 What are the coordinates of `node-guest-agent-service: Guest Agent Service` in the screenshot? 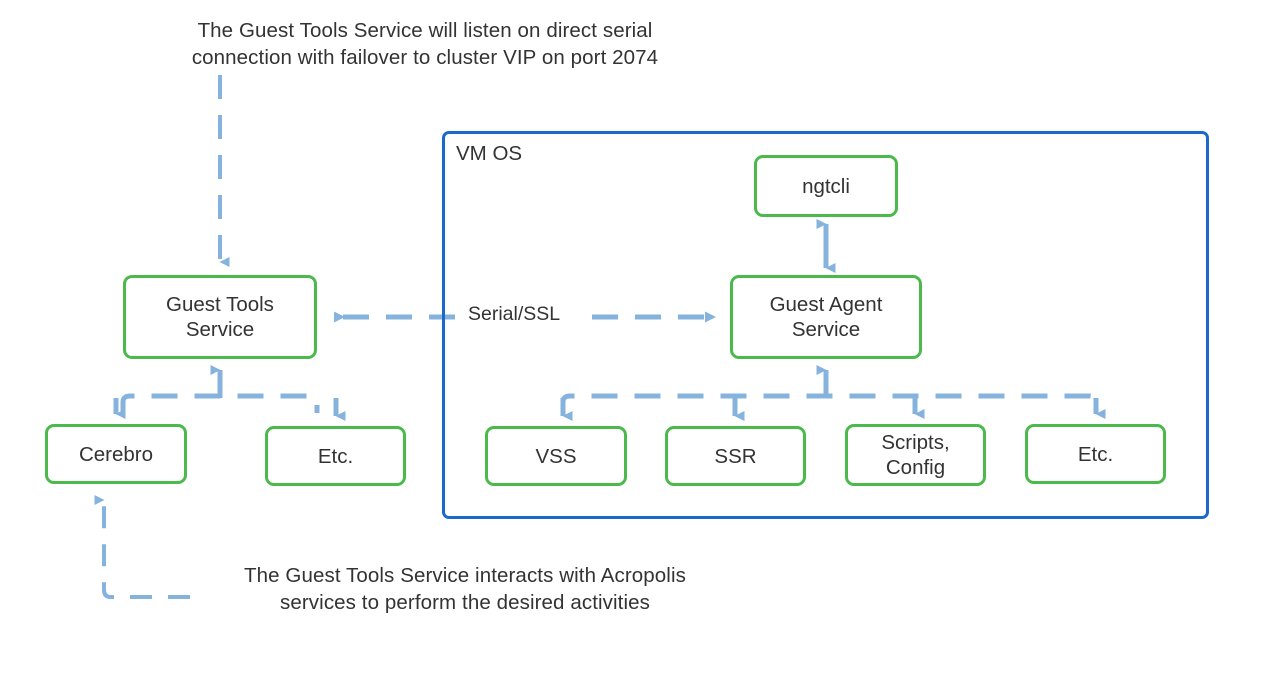 It's located at (826, 317).